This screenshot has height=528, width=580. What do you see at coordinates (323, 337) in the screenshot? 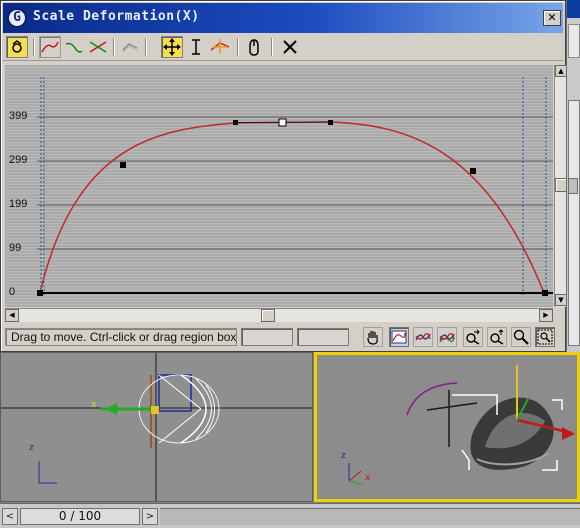
I see `point-y-field` at bounding box center [323, 337].